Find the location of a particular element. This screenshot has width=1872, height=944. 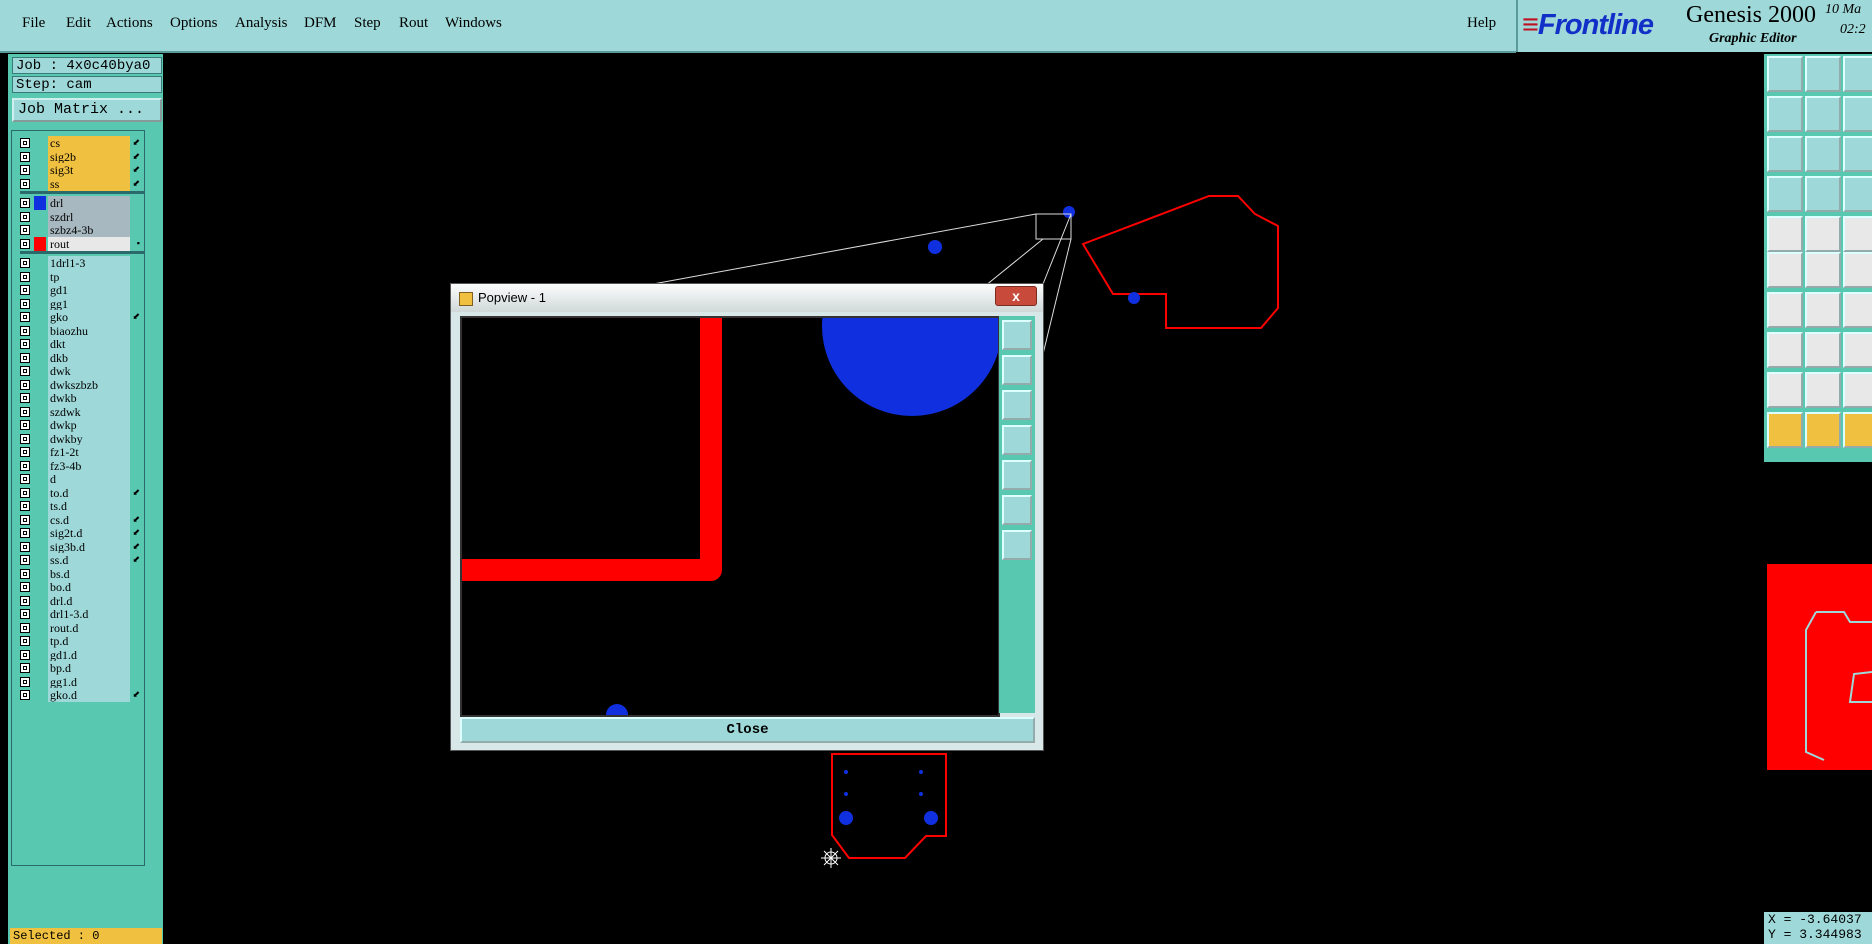

layer-name: dkt is located at coordinates (89, 344).